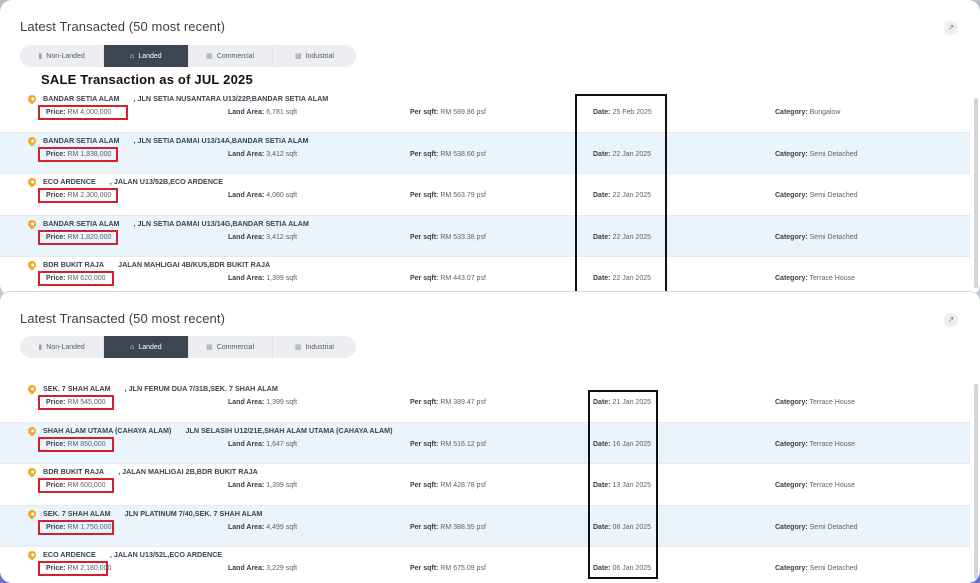 This screenshot has height=583, width=980. What do you see at coordinates (448, 237) in the screenshot?
I see `price-per-sqft: Per sqft: RM 533.38 psf` at bounding box center [448, 237].